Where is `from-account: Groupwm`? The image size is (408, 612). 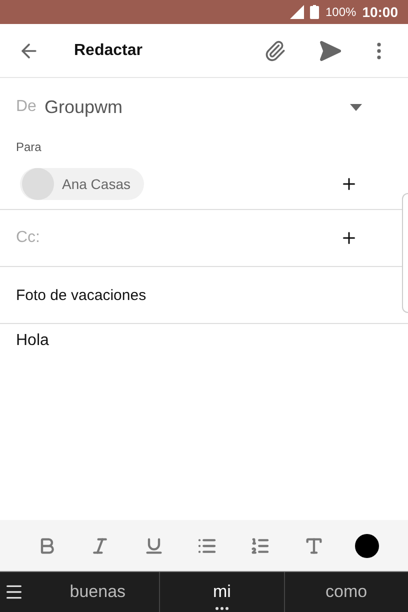 from-account: Groupwm is located at coordinates (197, 107).